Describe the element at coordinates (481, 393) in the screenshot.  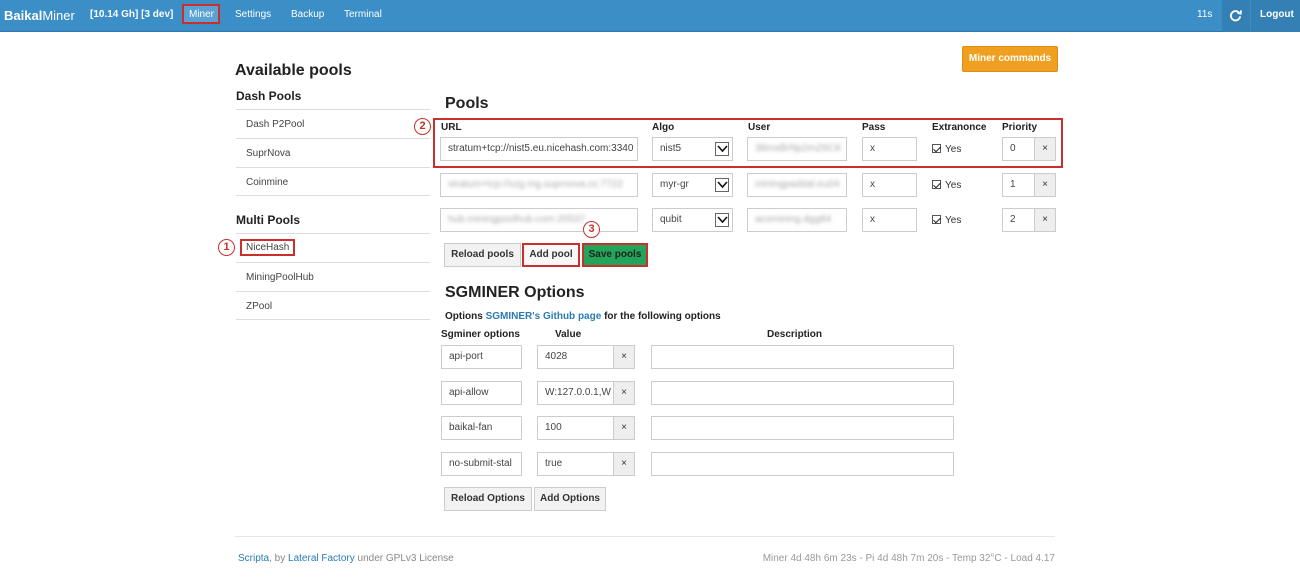
I see `option-name-input: api-allow` at that location.